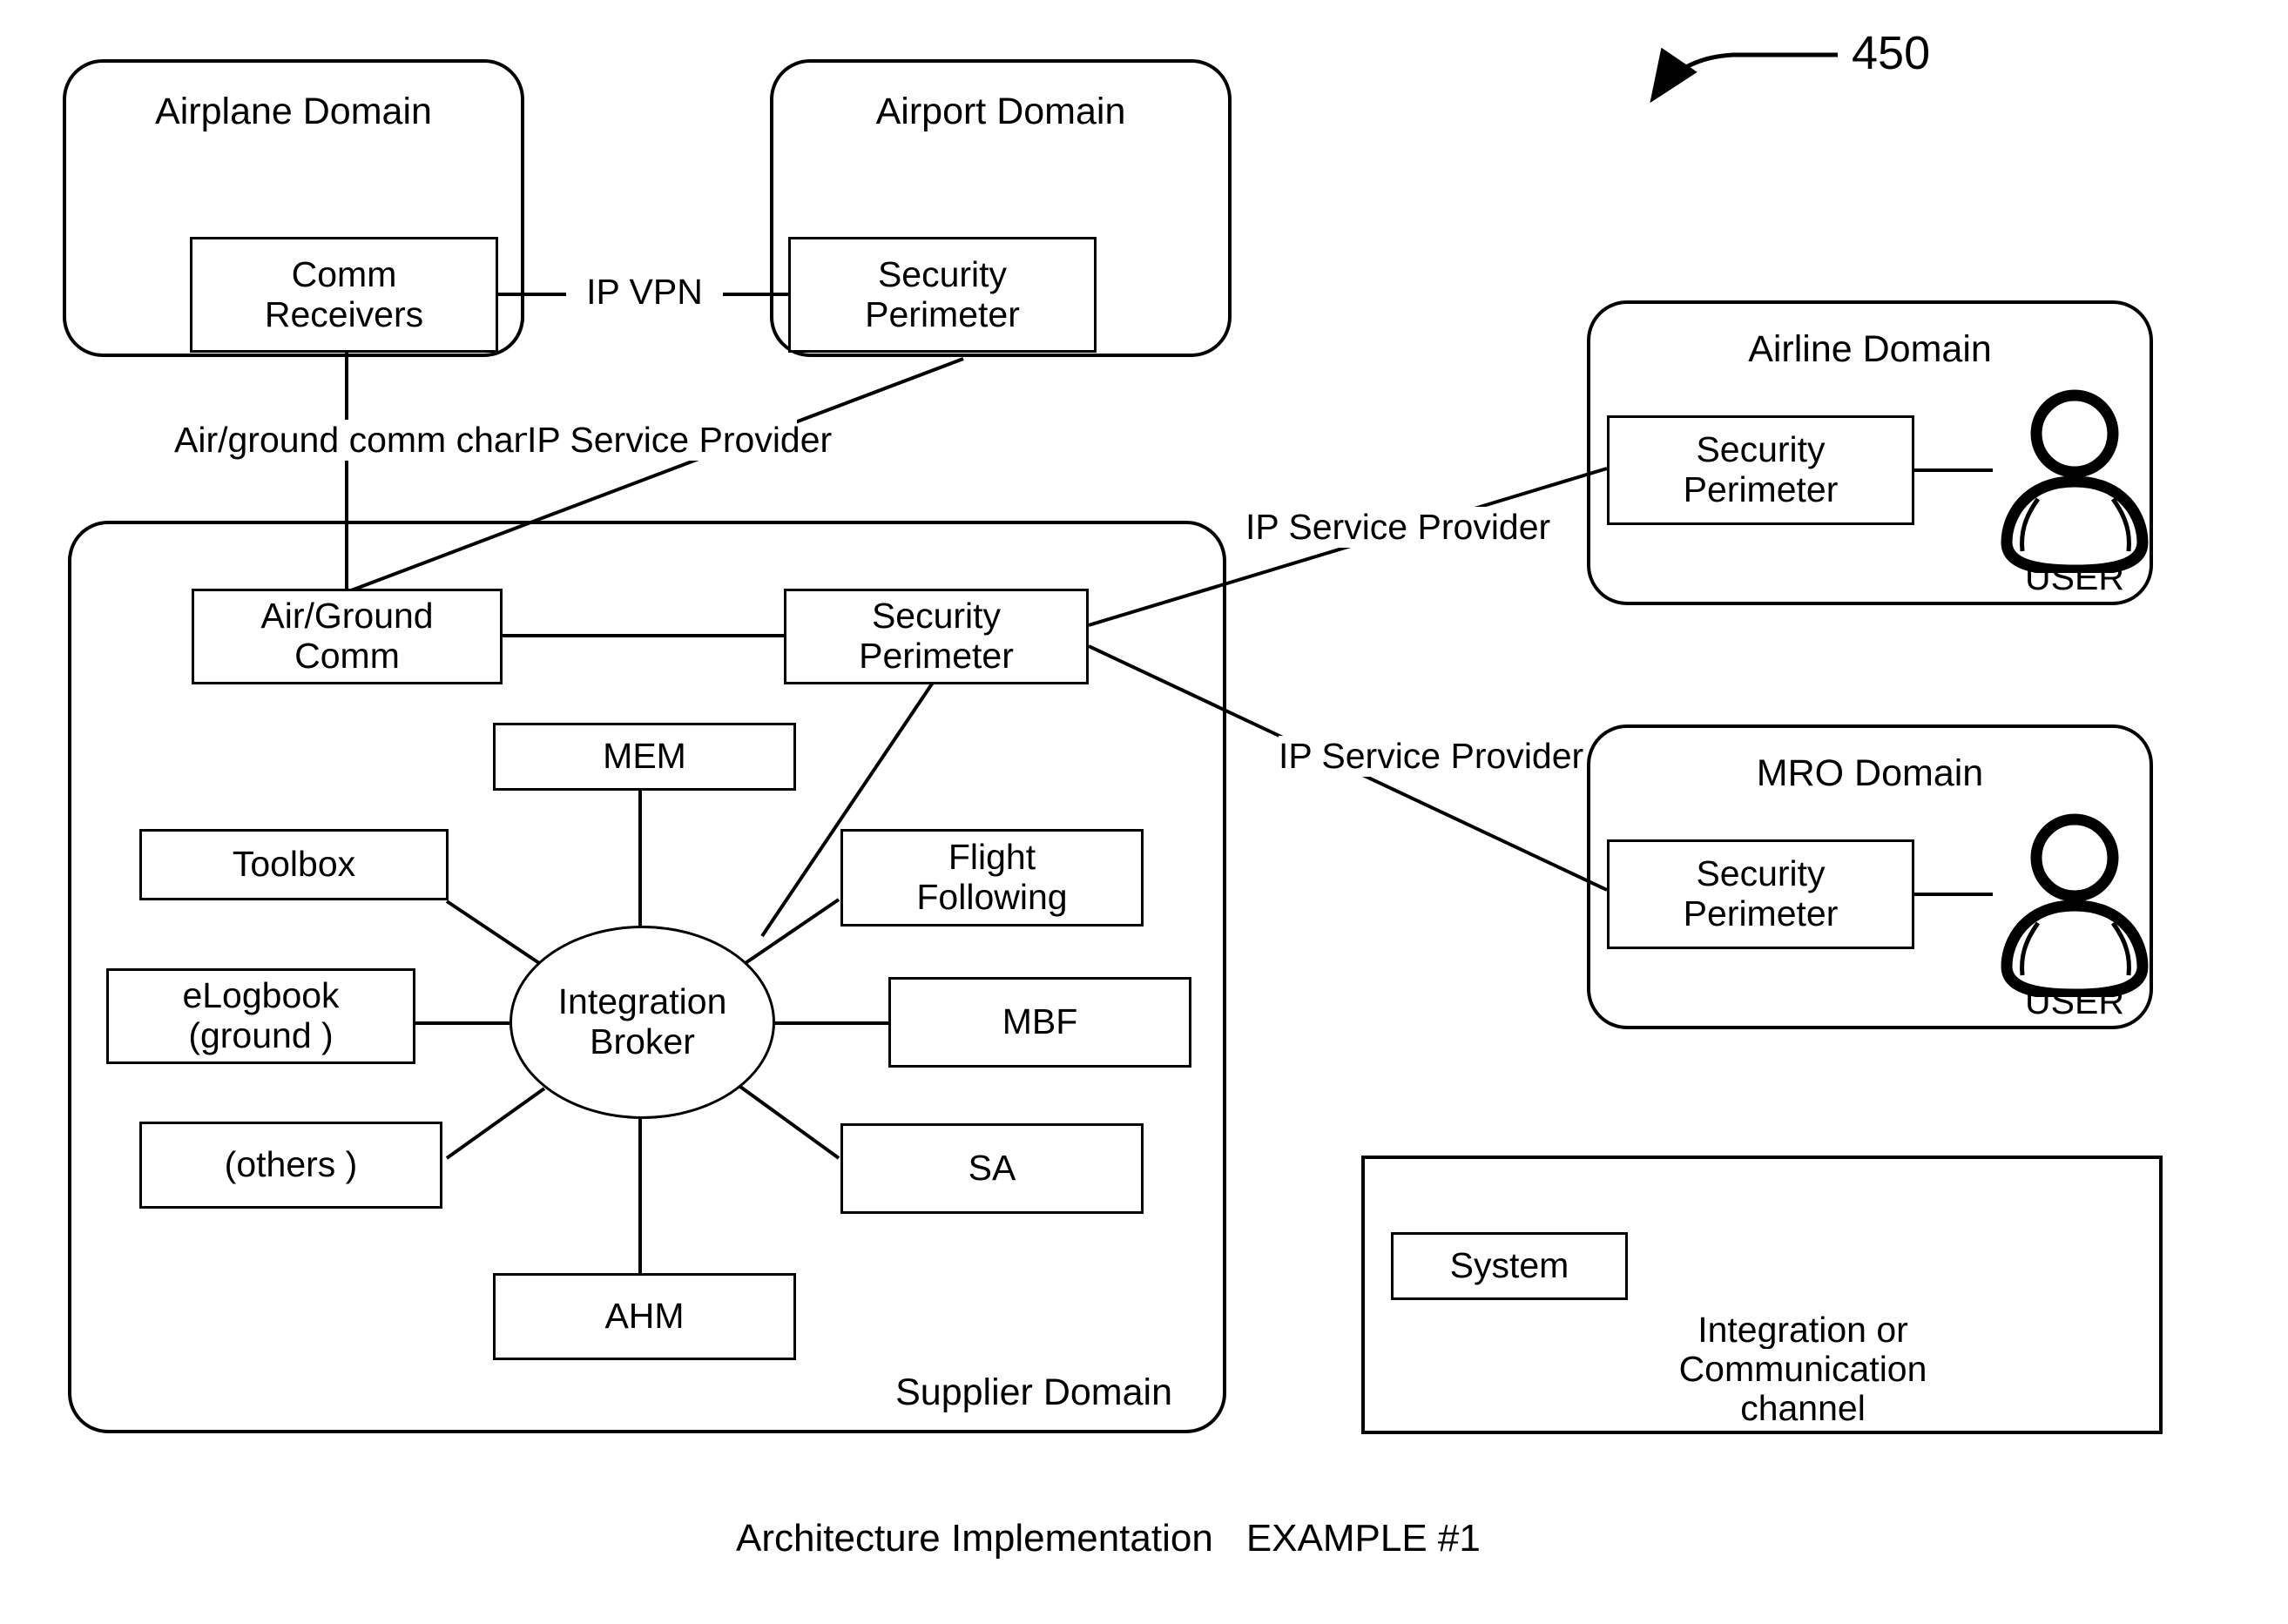  Describe the element at coordinates (1870, 349) in the screenshot. I see `airline-domain-title: Airline Domain` at that location.